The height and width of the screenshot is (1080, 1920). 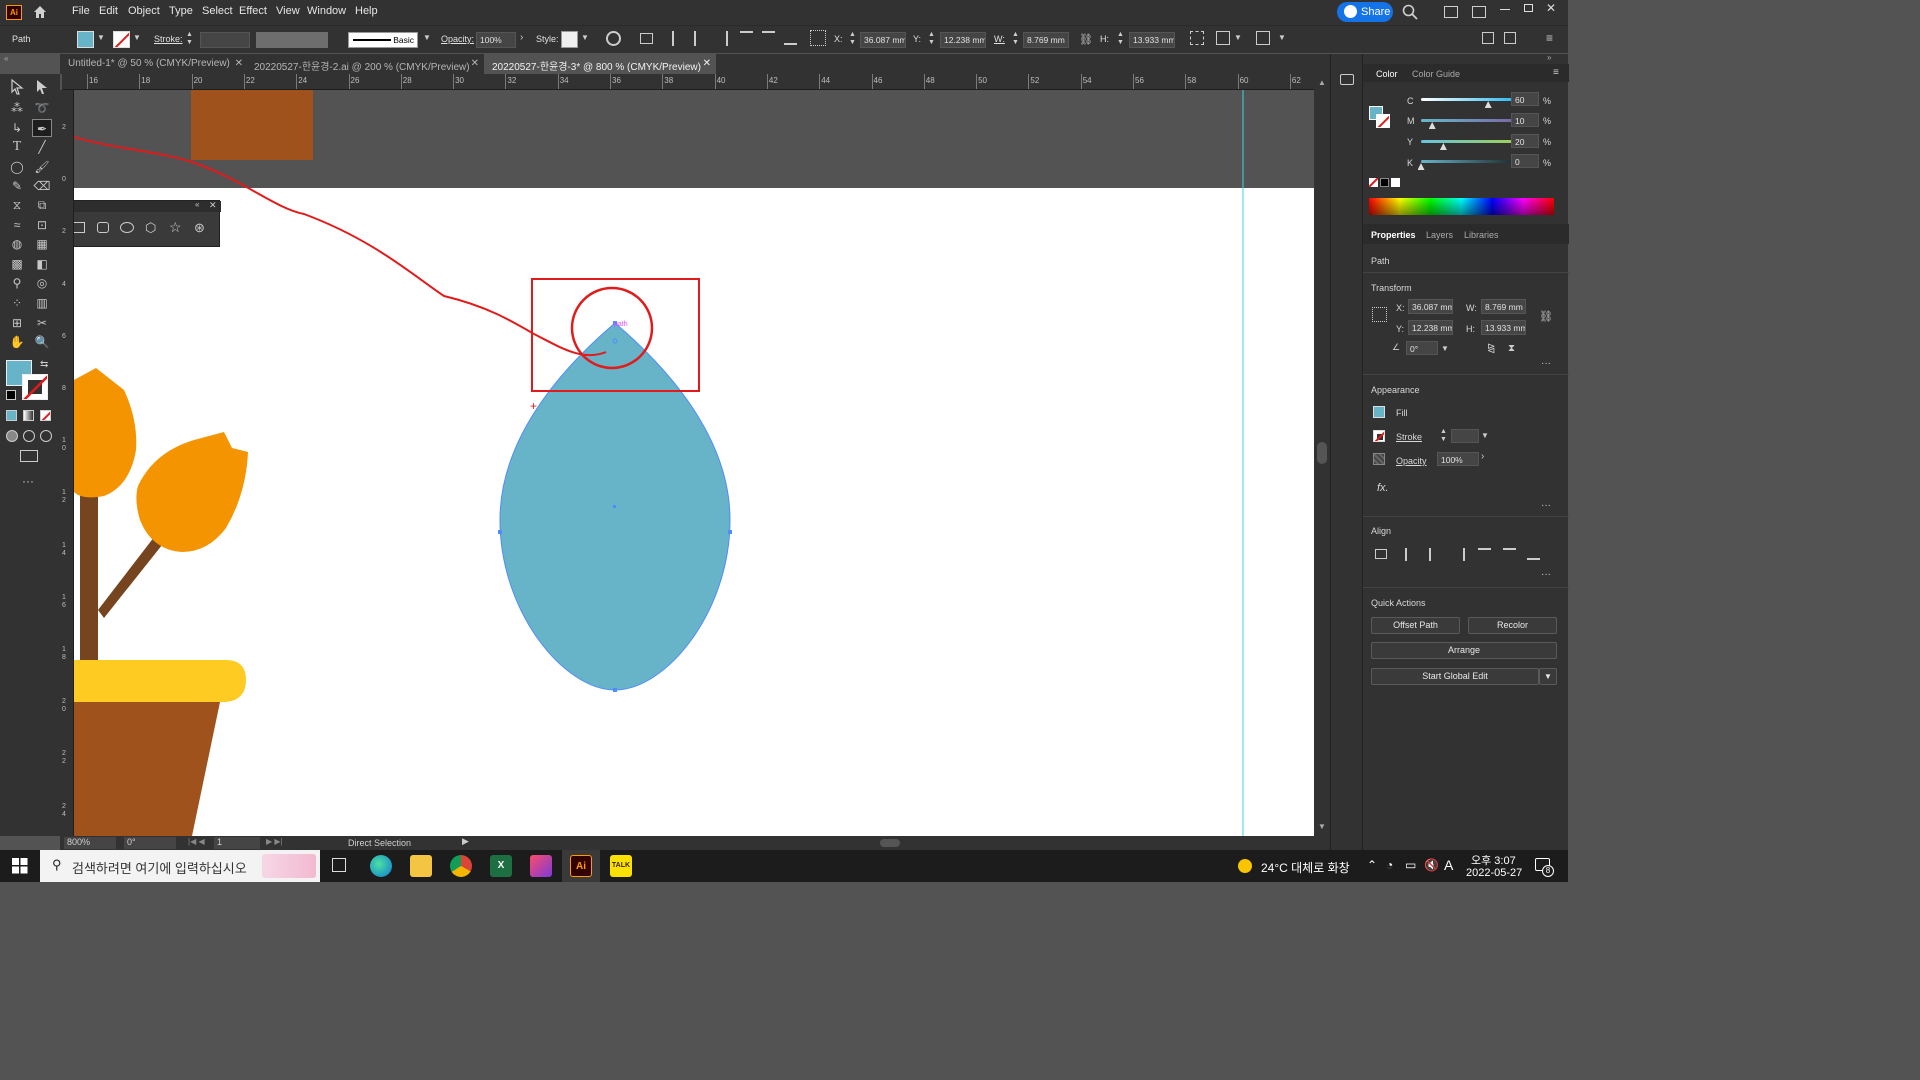 I want to click on graphic-style-swatch, so click(x=569, y=39).